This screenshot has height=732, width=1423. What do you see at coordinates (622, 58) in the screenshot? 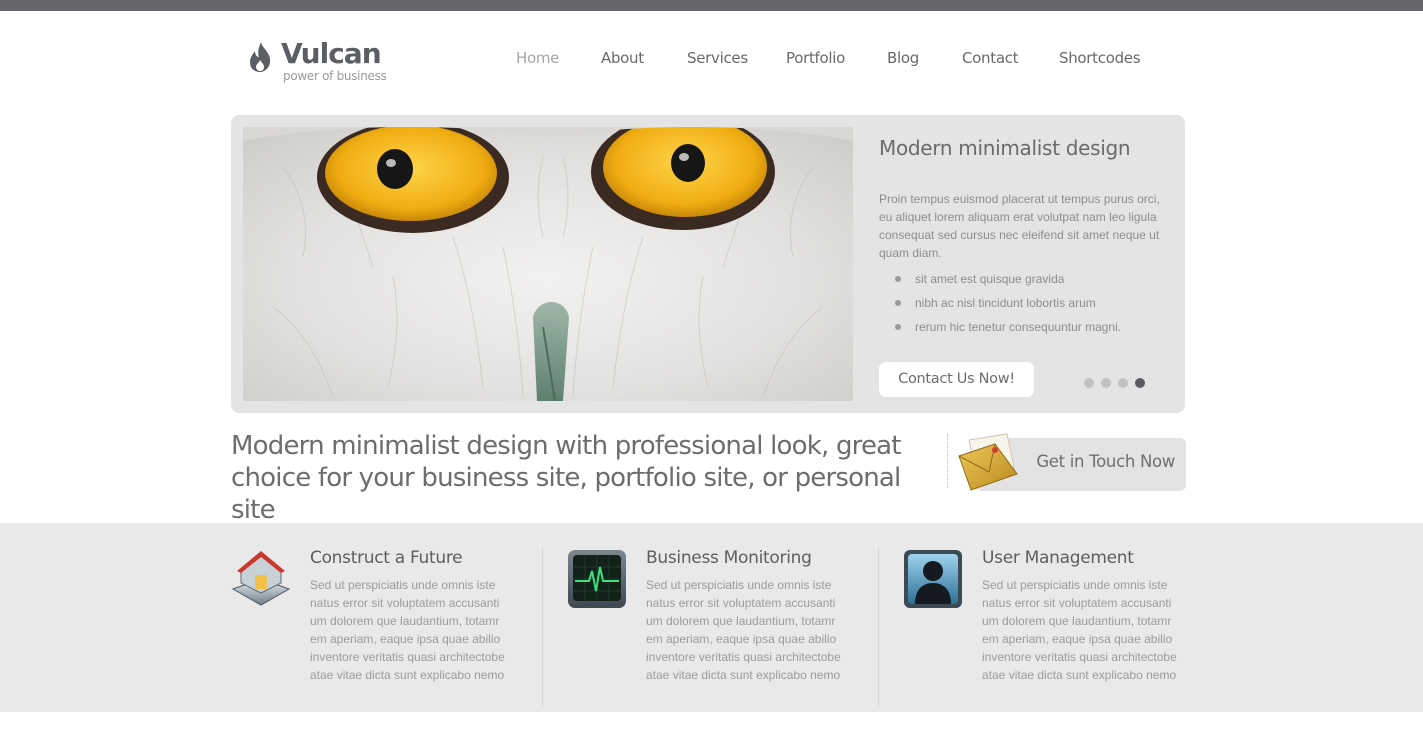
I see `nav-about: About` at bounding box center [622, 58].